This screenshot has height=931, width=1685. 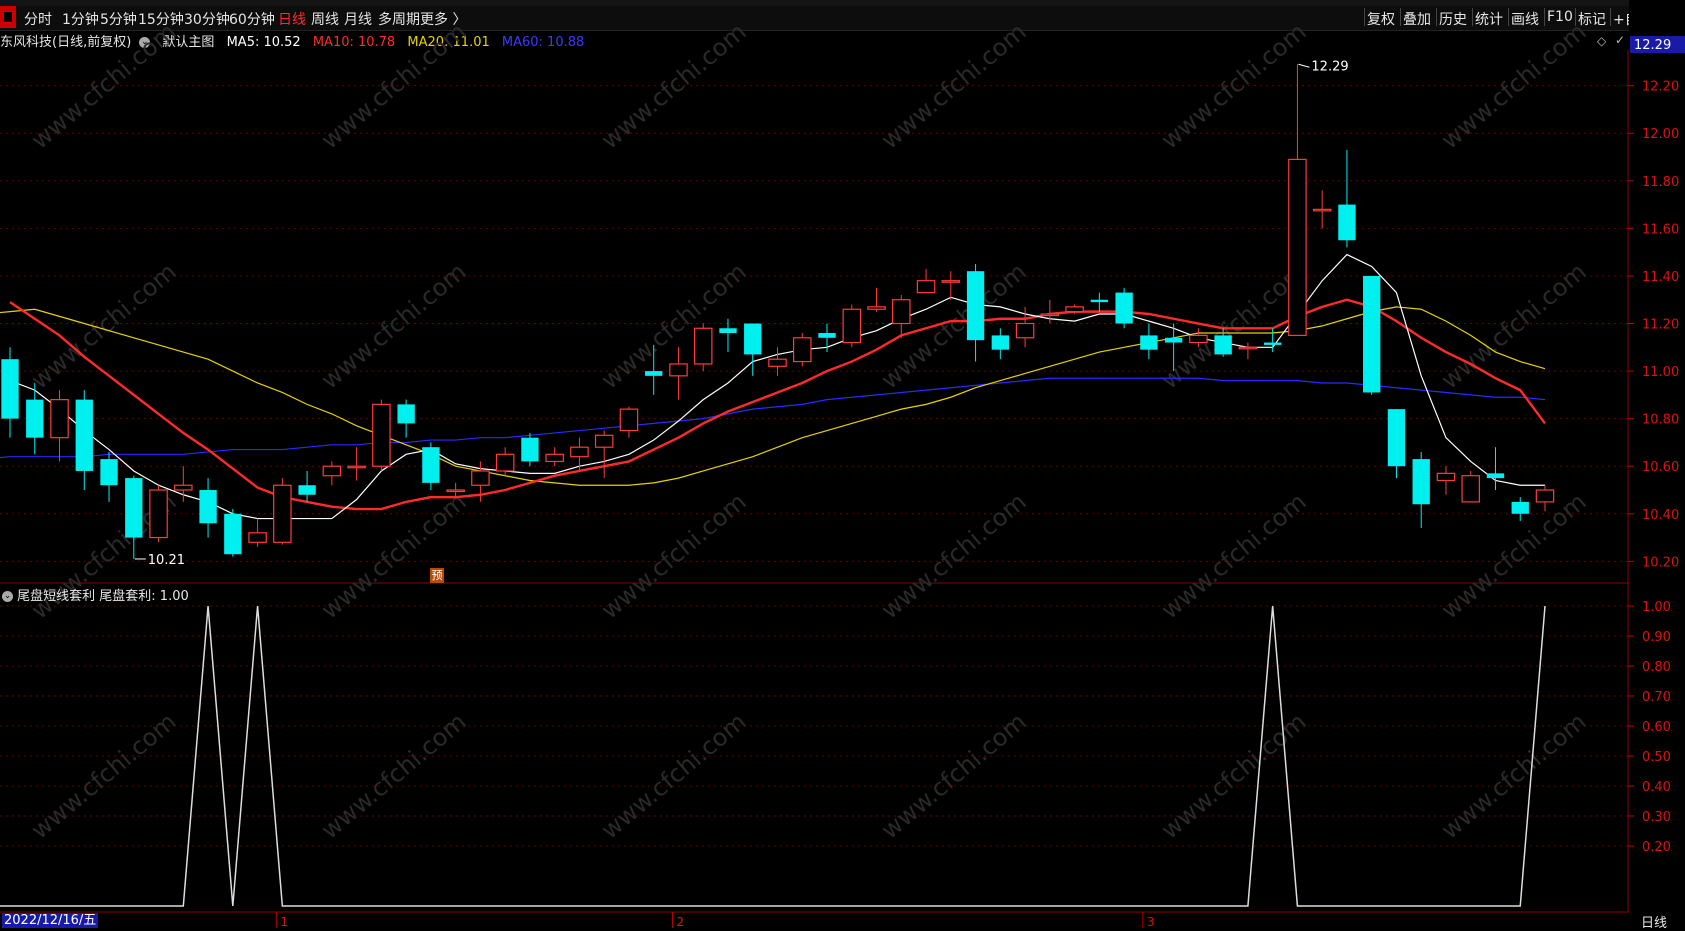 What do you see at coordinates (1660, 134) in the screenshot?
I see `price-tick-label: 12.00` at bounding box center [1660, 134].